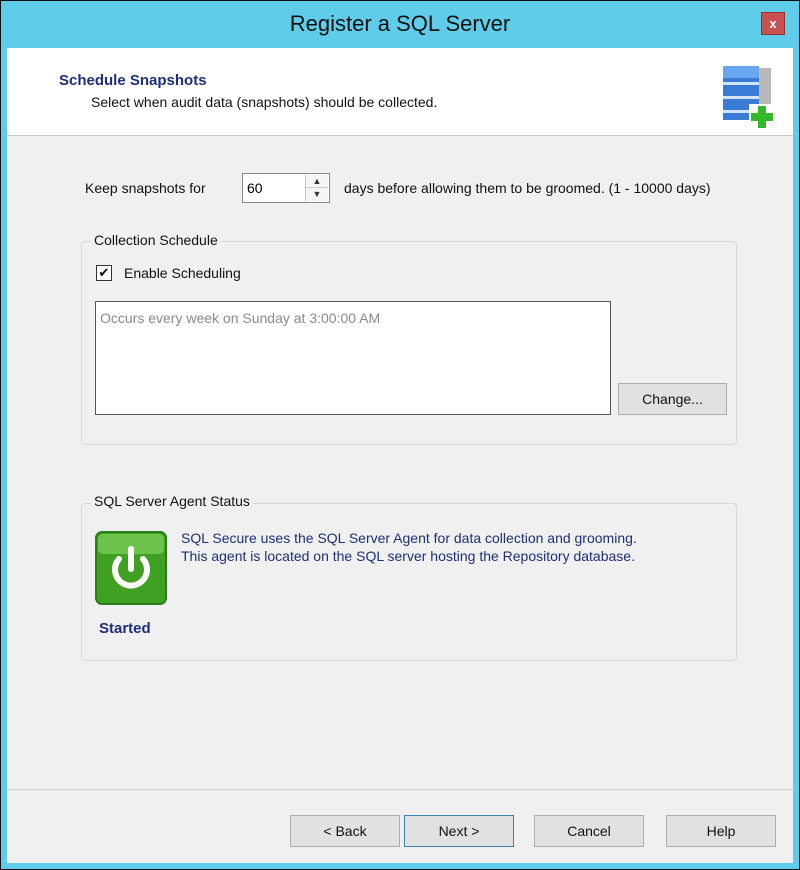 This screenshot has width=800, height=870. I want to click on agent-status-group, so click(409, 582).